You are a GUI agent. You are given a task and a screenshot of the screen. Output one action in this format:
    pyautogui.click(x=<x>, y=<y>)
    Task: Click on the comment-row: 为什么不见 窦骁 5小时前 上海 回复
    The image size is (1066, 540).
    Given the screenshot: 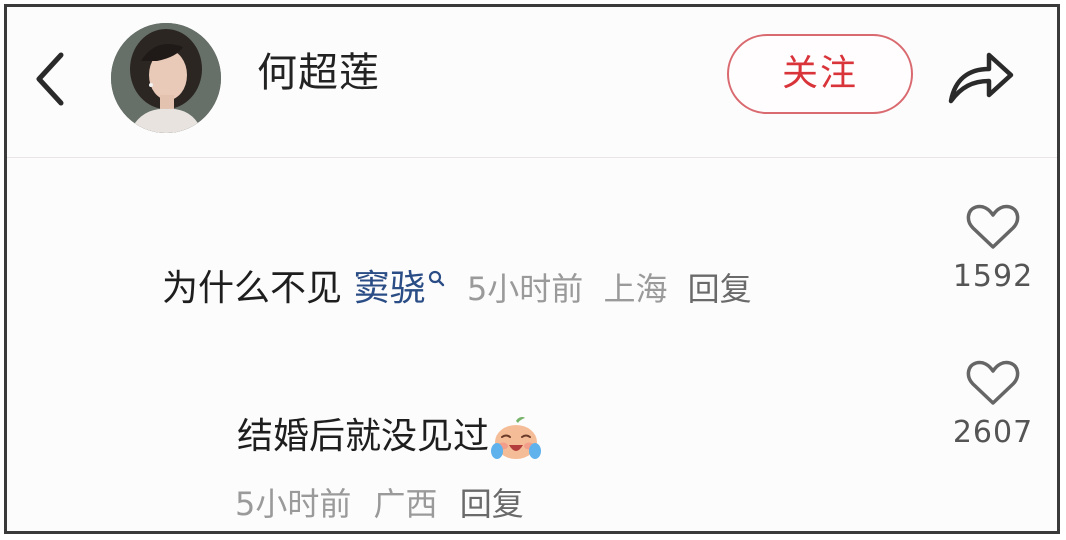 What is the action you would take?
    pyautogui.click(x=462, y=289)
    